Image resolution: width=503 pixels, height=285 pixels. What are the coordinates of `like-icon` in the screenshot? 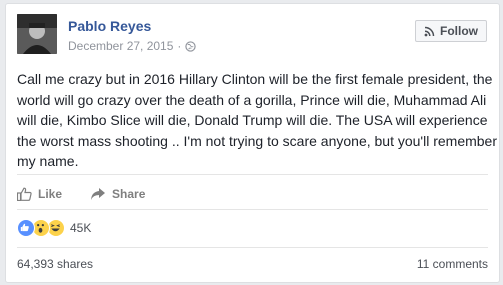 It's located at (26, 228).